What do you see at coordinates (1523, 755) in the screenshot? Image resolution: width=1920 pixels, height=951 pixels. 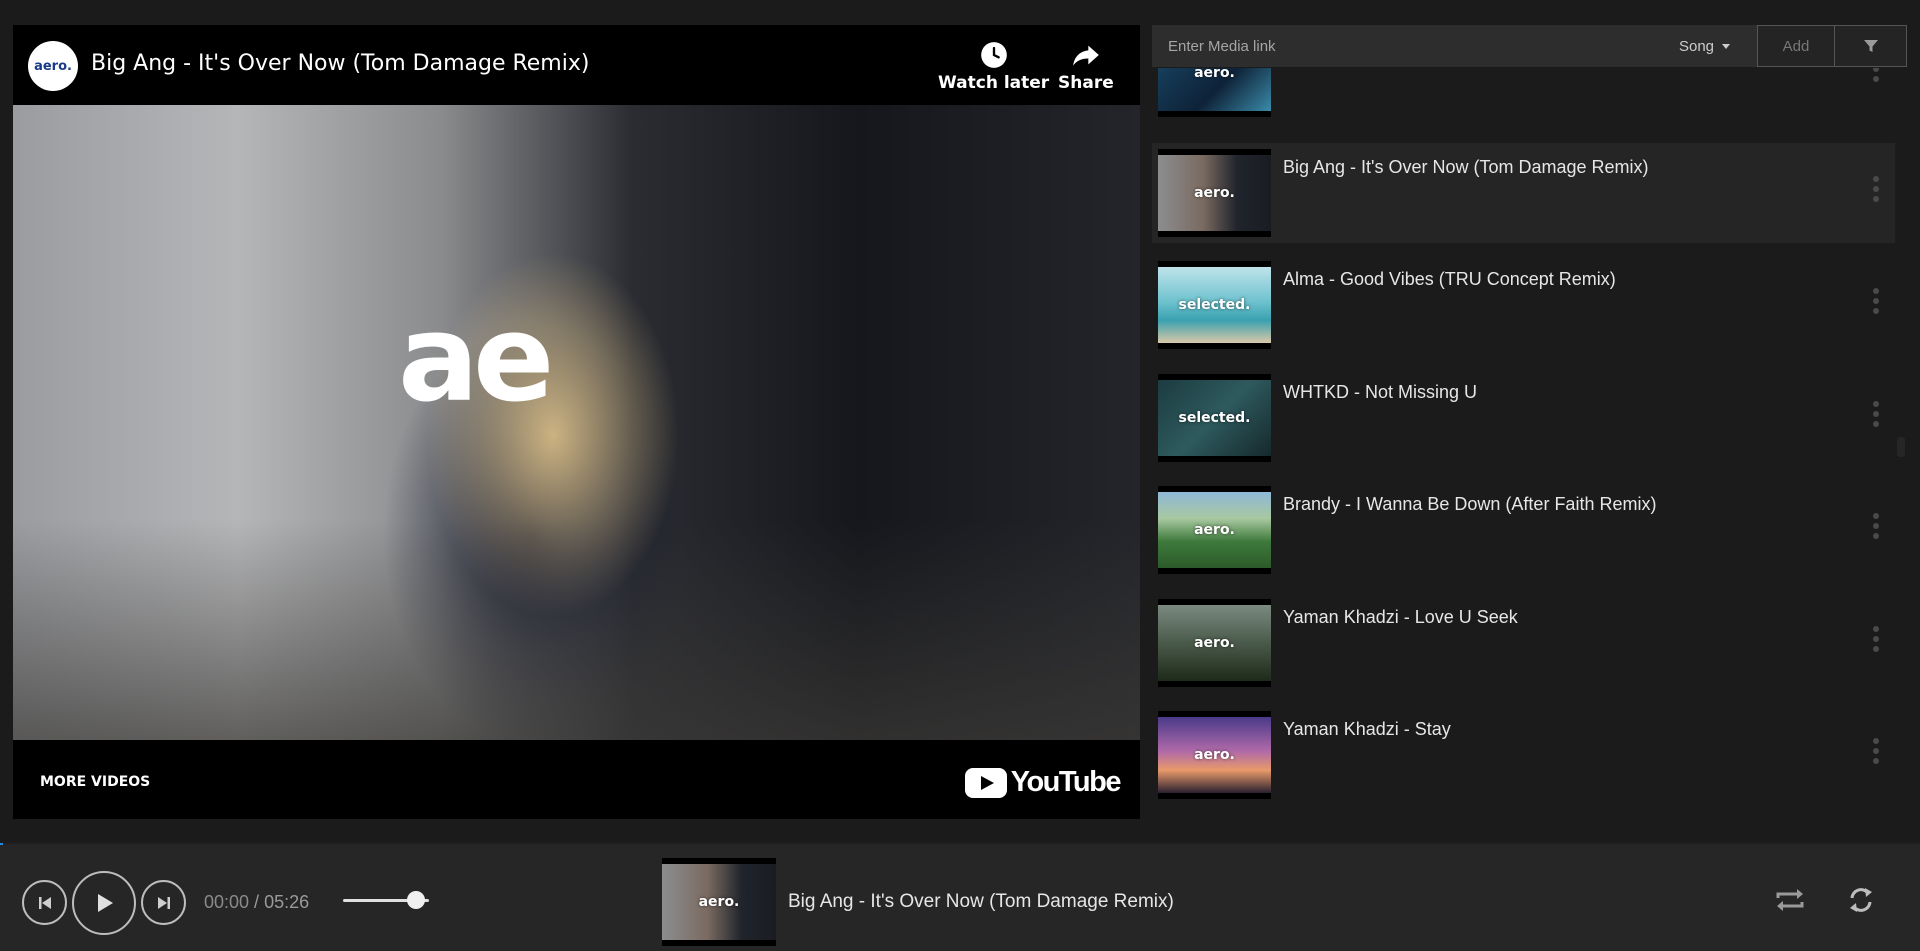 I see `playlist-item: aero. Yaman Khadzi - Stay` at bounding box center [1523, 755].